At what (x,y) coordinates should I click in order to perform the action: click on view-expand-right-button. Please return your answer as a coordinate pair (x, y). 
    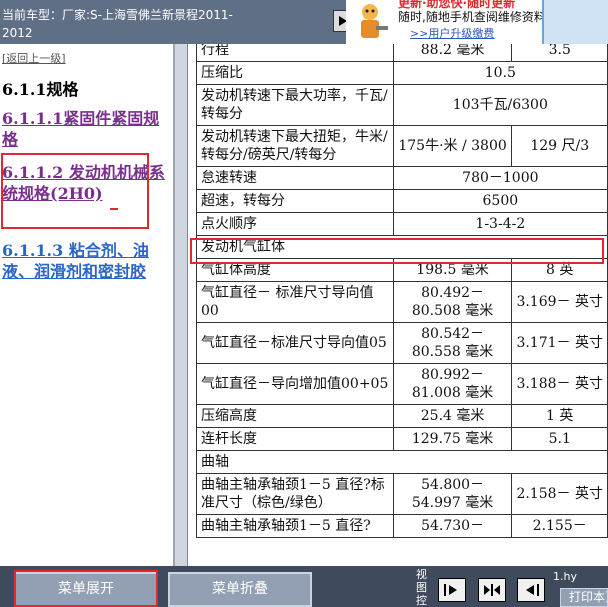
    Looking at the image, I should click on (452, 590).